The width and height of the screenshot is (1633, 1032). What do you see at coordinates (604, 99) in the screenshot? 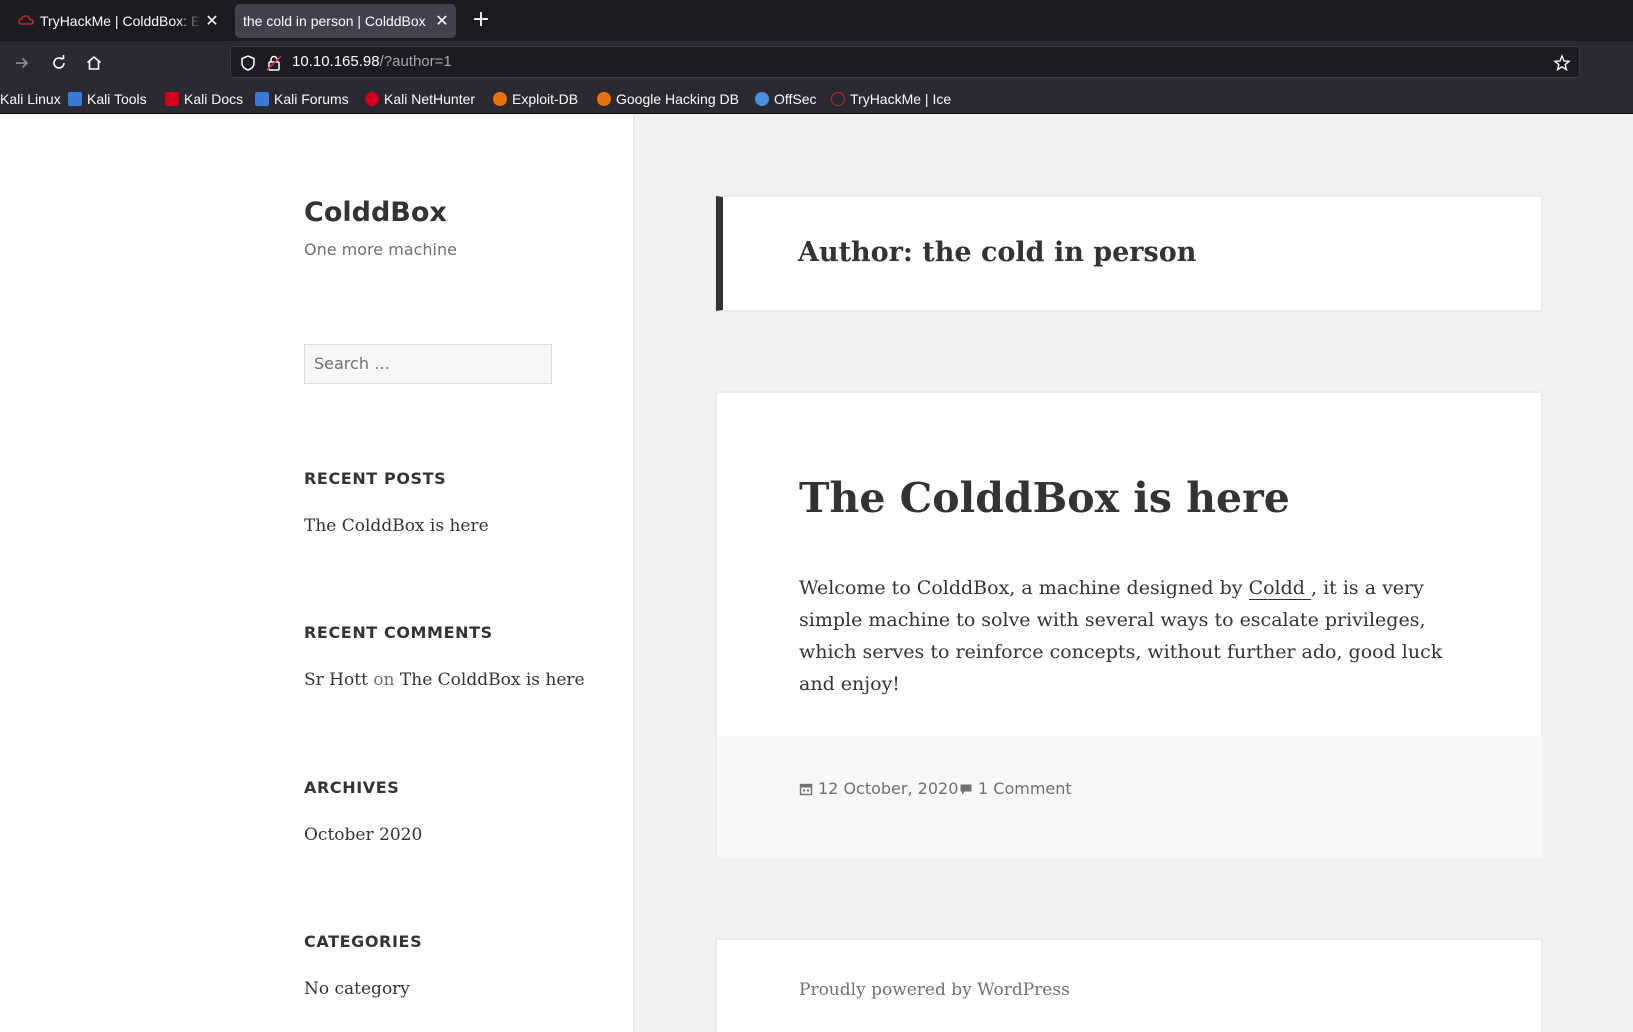
I see `google-hacking-db-icon` at bounding box center [604, 99].